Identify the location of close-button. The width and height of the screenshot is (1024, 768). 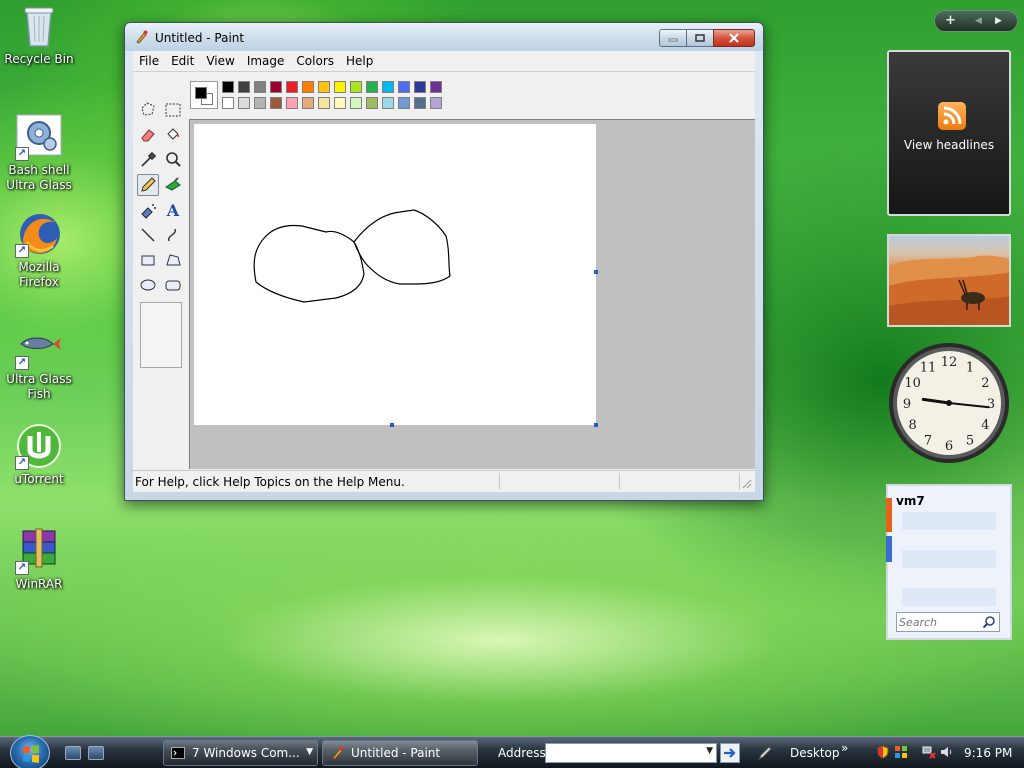
(734, 38).